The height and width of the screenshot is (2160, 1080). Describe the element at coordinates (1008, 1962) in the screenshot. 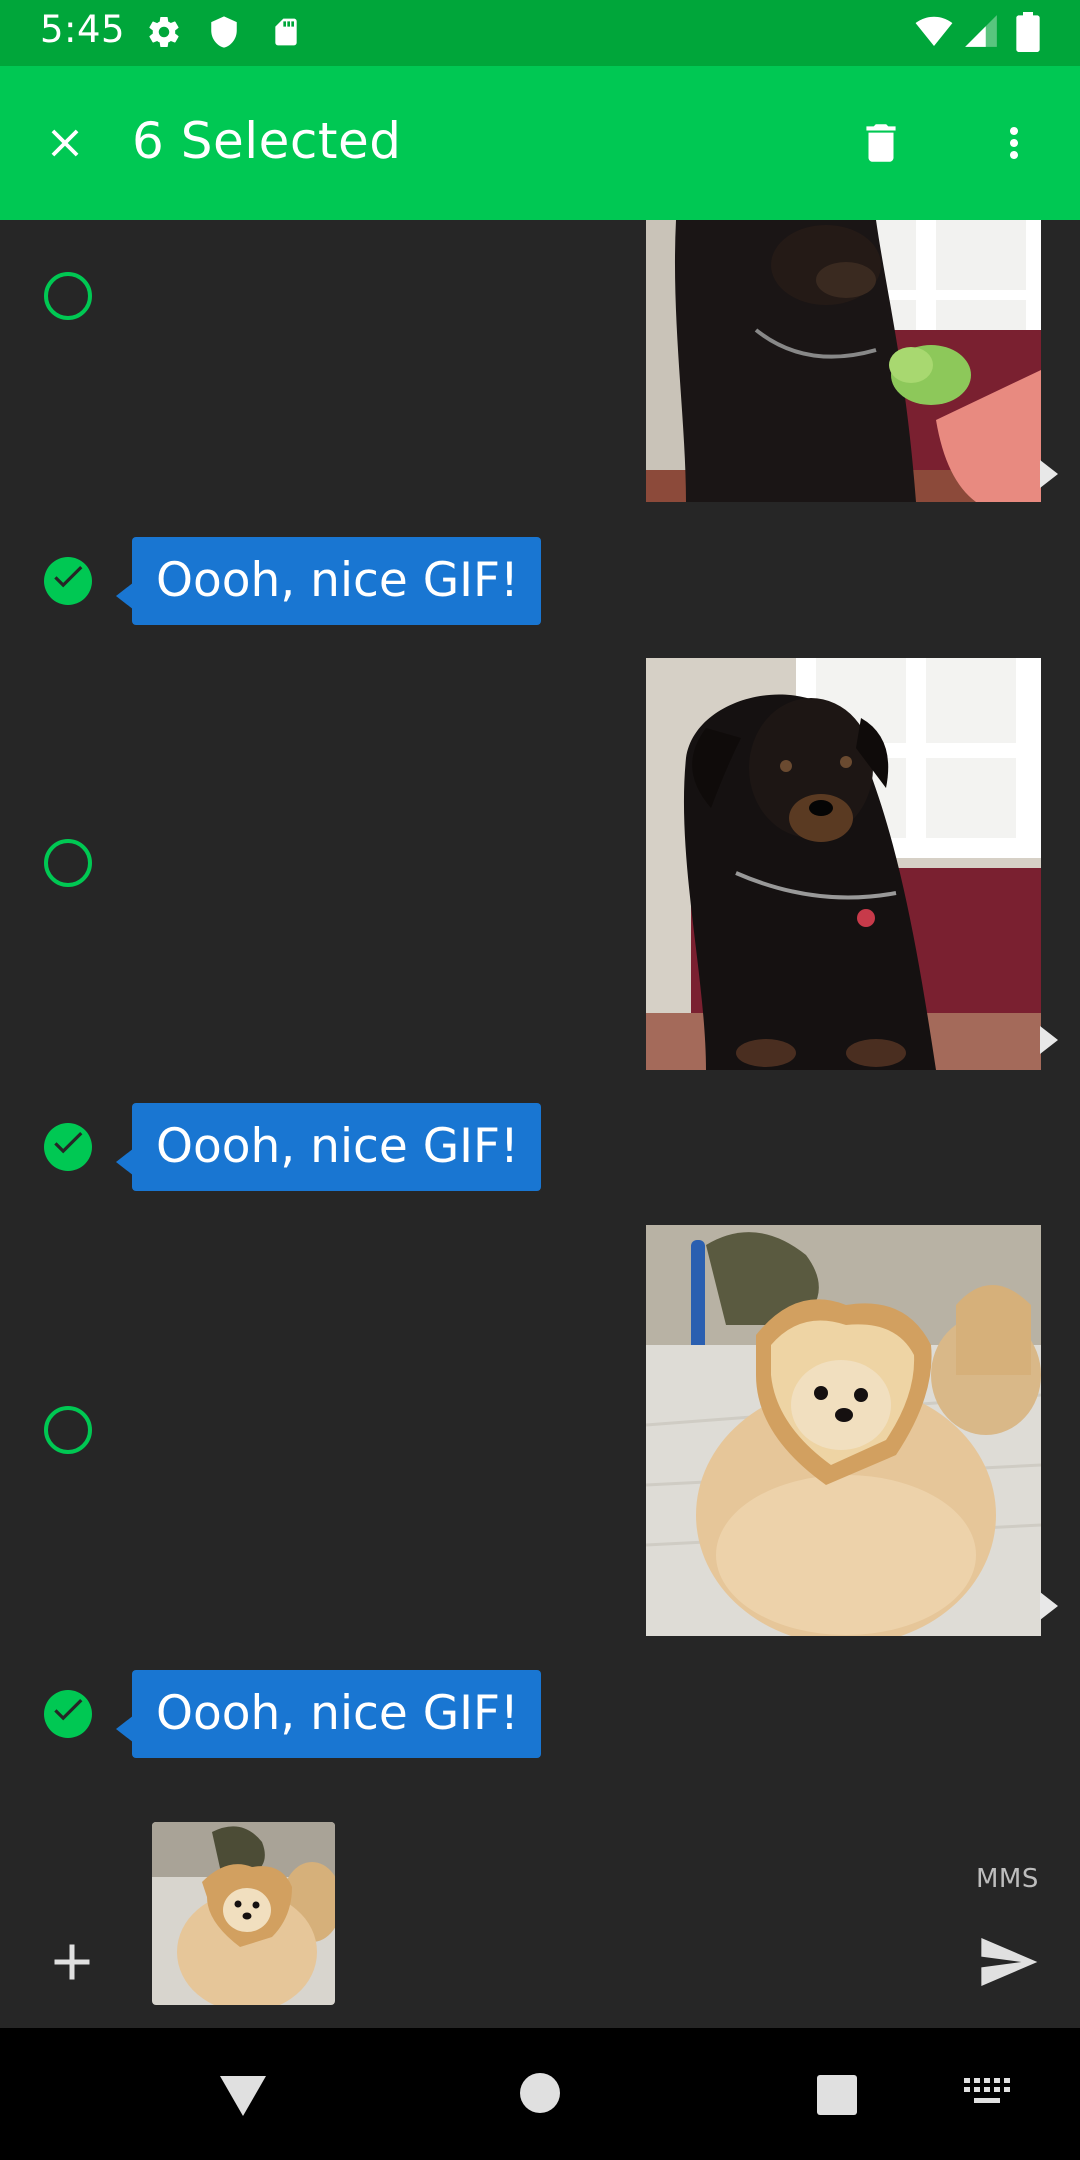

I see `send-icon` at that location.